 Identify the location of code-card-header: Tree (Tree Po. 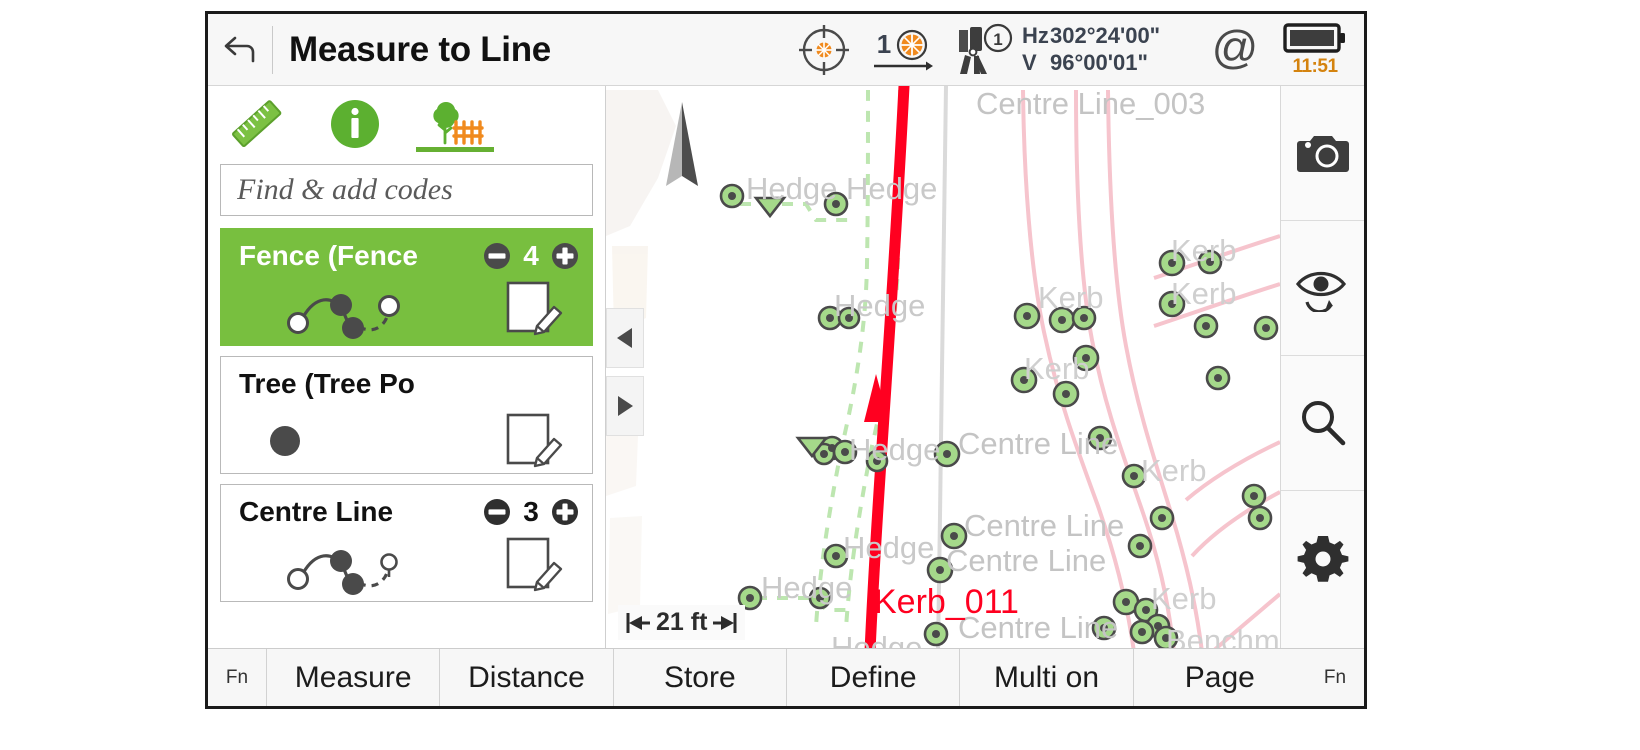
(406, 382).